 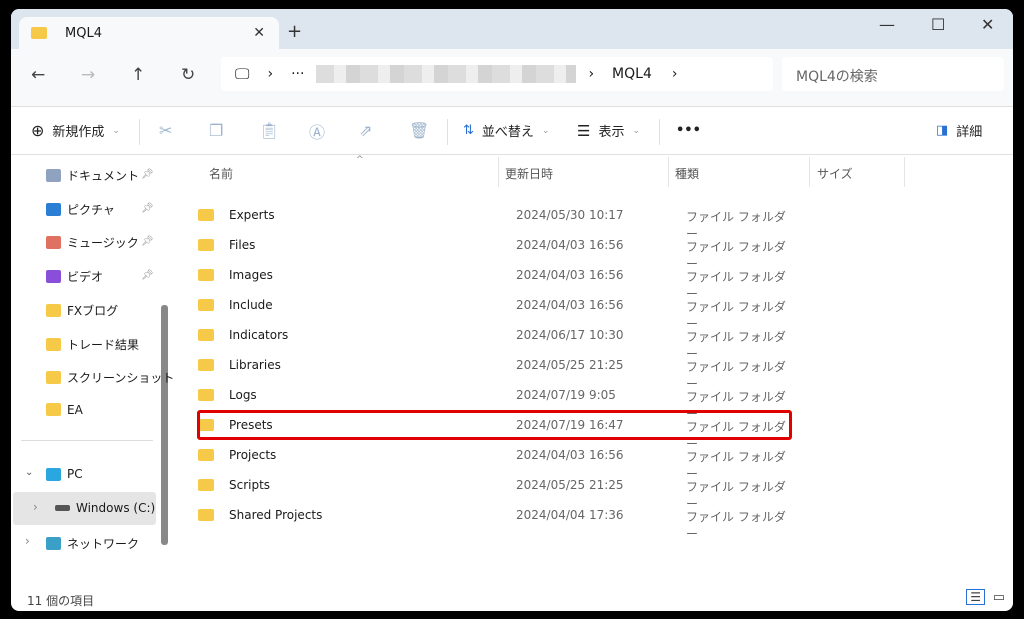 What do you see at coordinates (486, 370) in the screenshot?
I see `file-row: Libraries 2024/05/25 21:25 ファイル フォルダー` at bounding box center [486, 370].